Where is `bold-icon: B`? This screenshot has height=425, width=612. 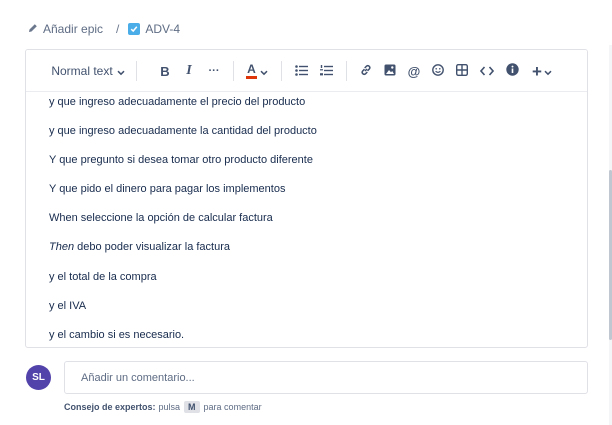
bold-icon: B is located at coordinates (165, 71).